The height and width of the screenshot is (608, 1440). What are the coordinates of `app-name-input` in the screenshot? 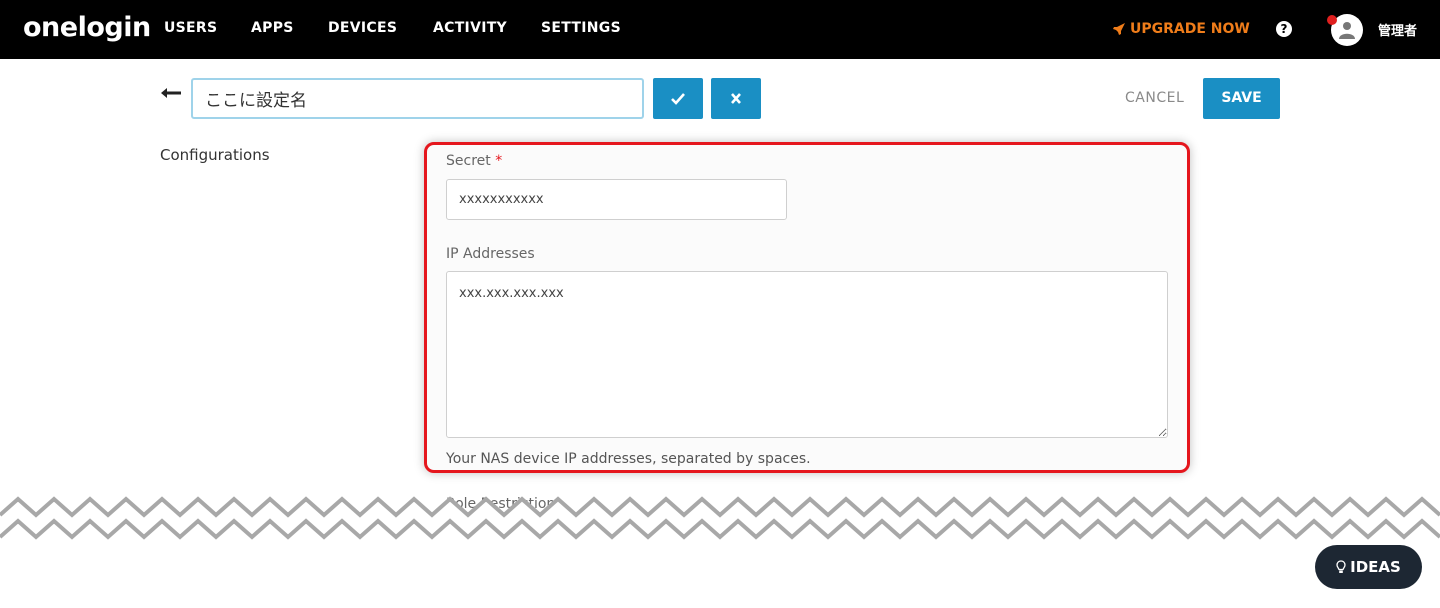 It's located at (417, 98).